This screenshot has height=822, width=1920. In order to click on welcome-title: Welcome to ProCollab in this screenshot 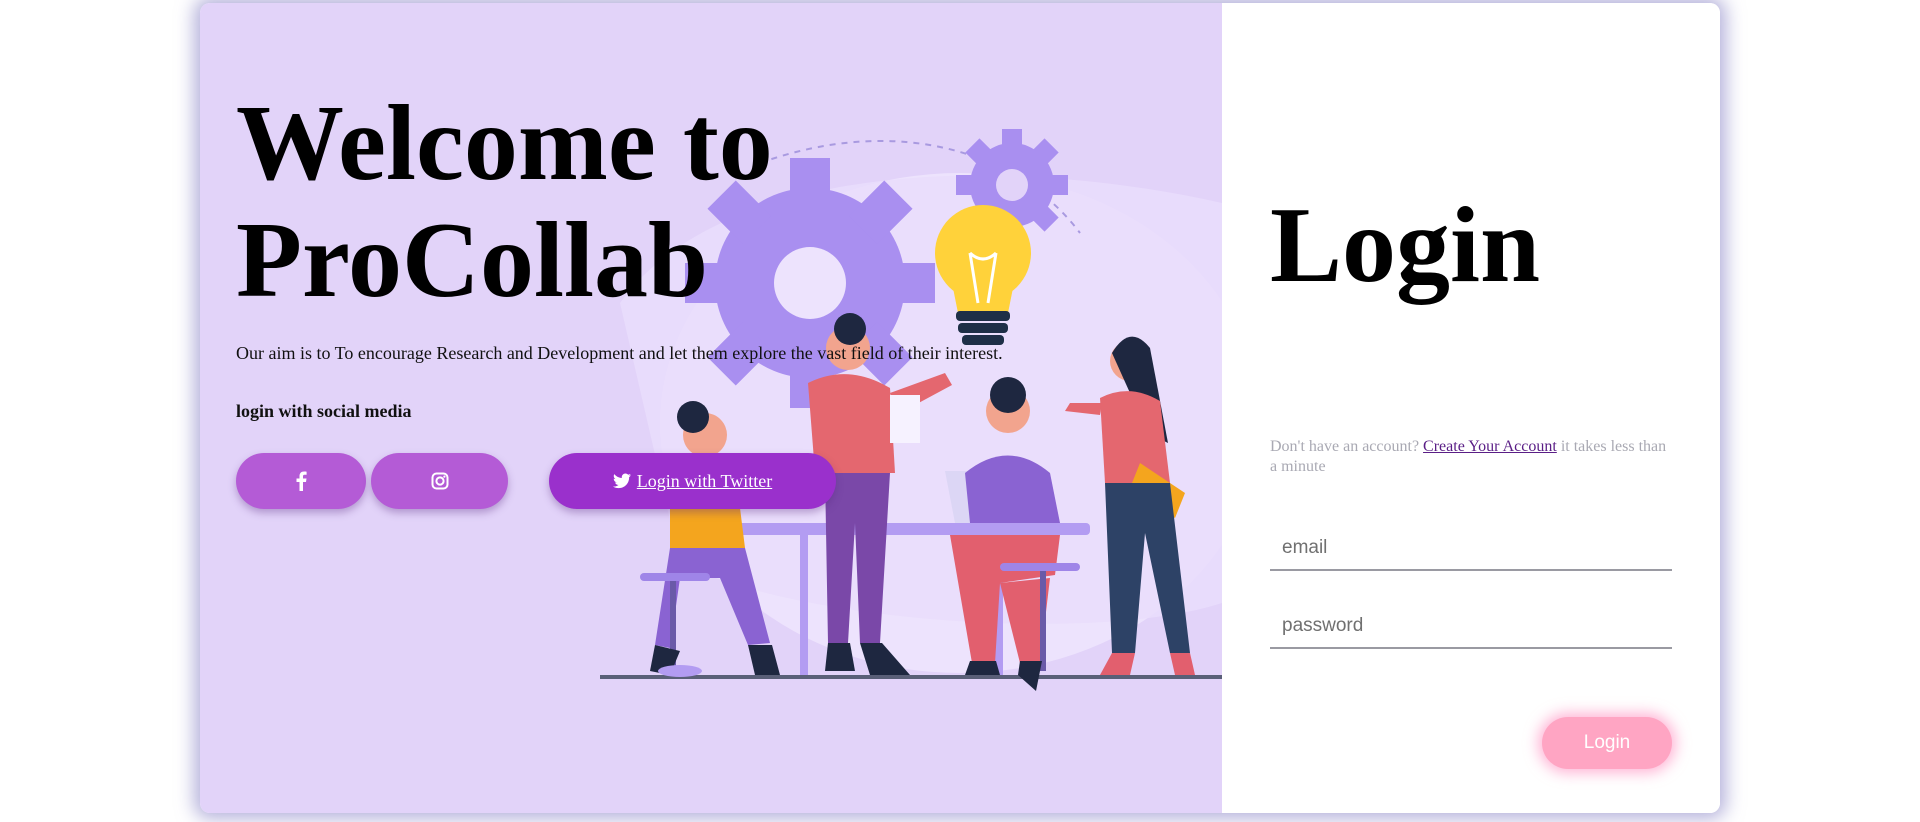, I will do `click(504, 202)`.